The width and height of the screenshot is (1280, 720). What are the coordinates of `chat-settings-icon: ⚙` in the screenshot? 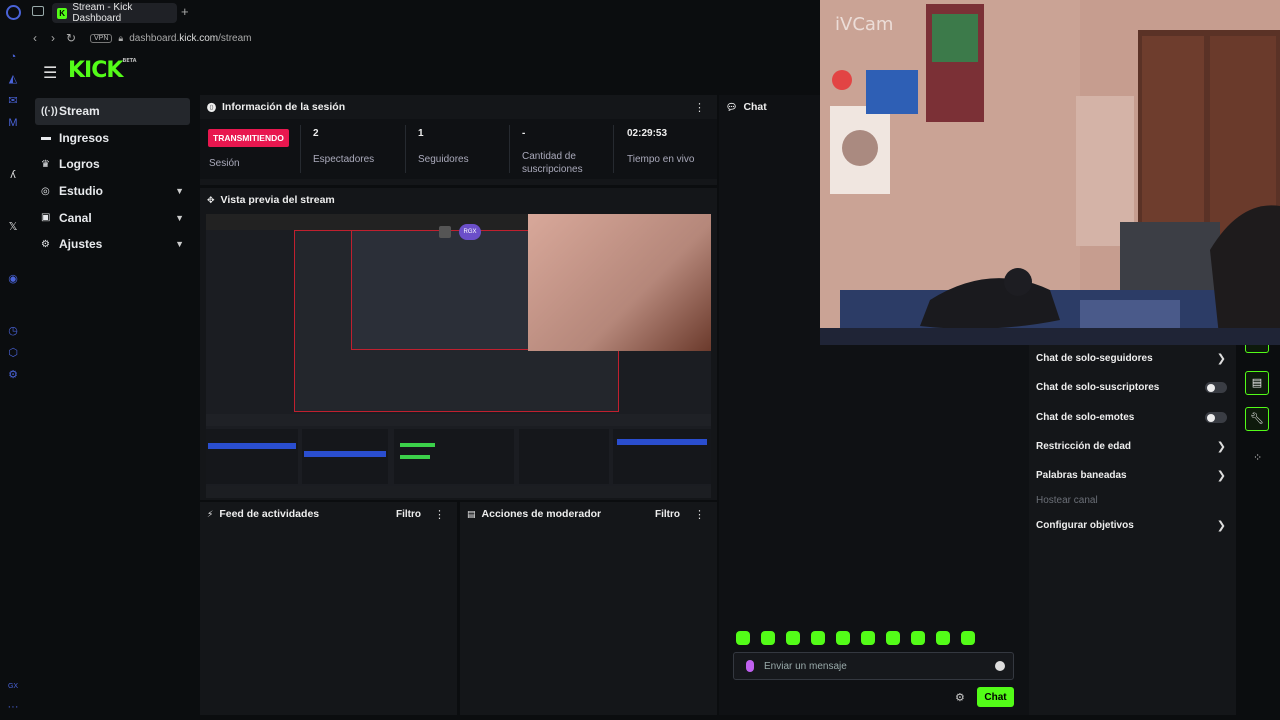 It's located at (960, 697).